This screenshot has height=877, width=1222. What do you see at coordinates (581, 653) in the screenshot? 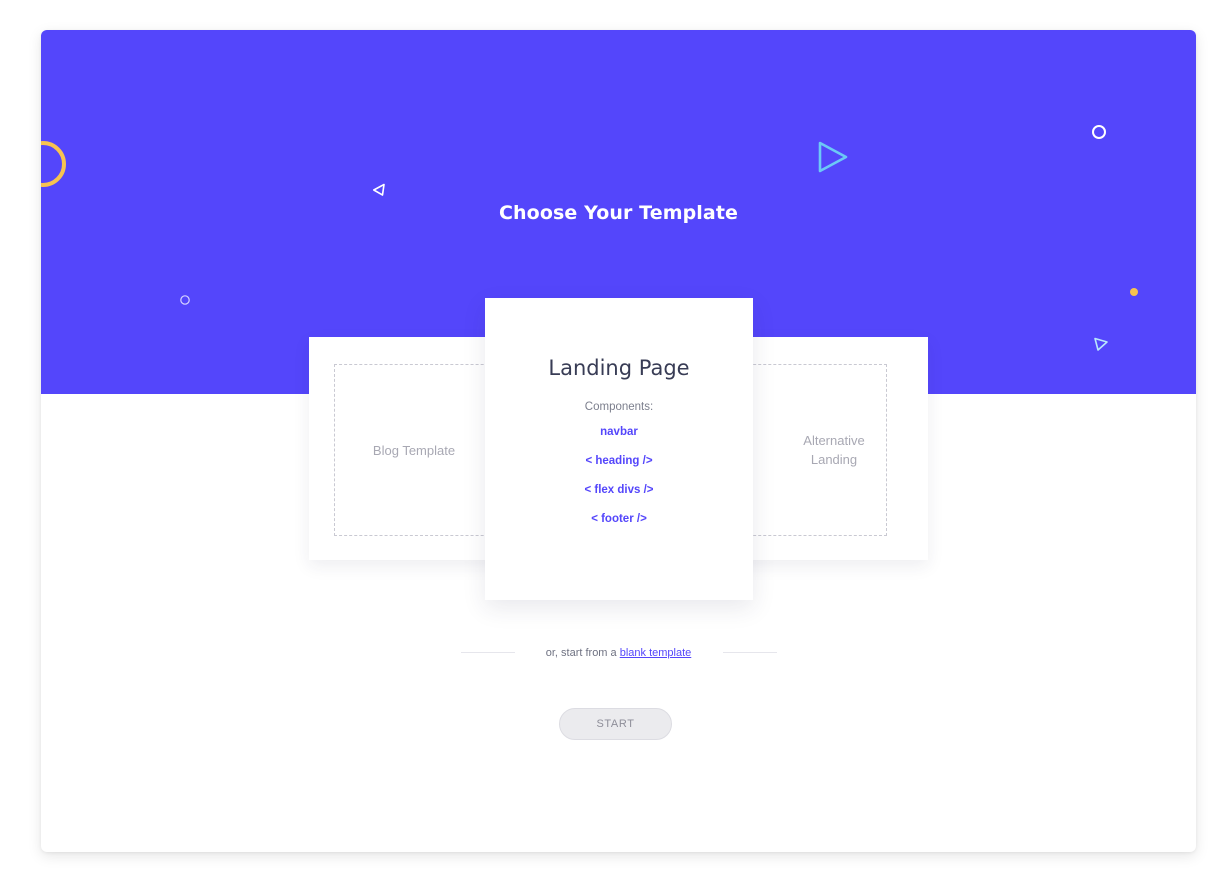
I see `blank-template-prefix: or, start from a` at bounding box center [581, 653].